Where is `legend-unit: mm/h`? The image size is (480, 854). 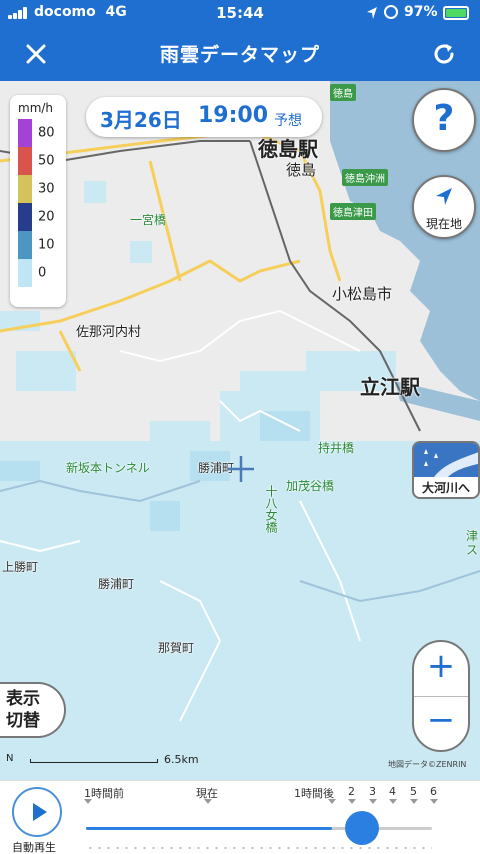
legend-unit: mm/h is located at coordinates (36, 108).